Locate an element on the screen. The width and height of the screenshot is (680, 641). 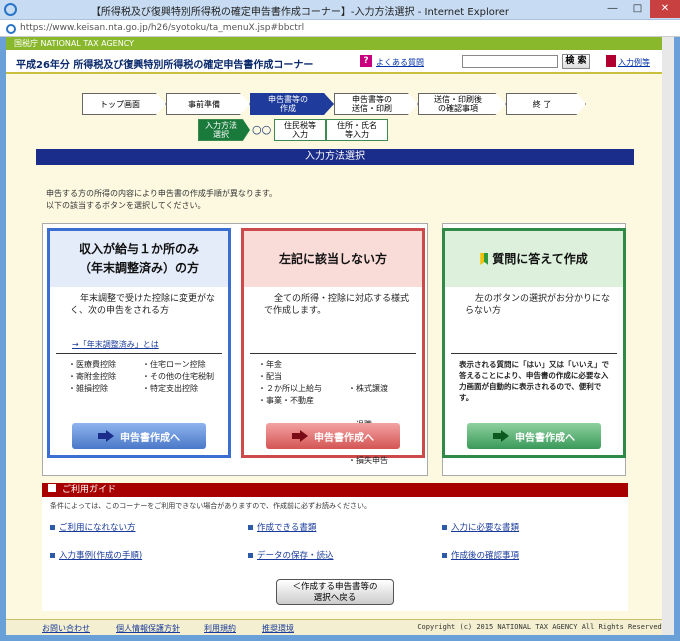
footer-link-environment: 推奨環境 is located at coordinates (278, 628).